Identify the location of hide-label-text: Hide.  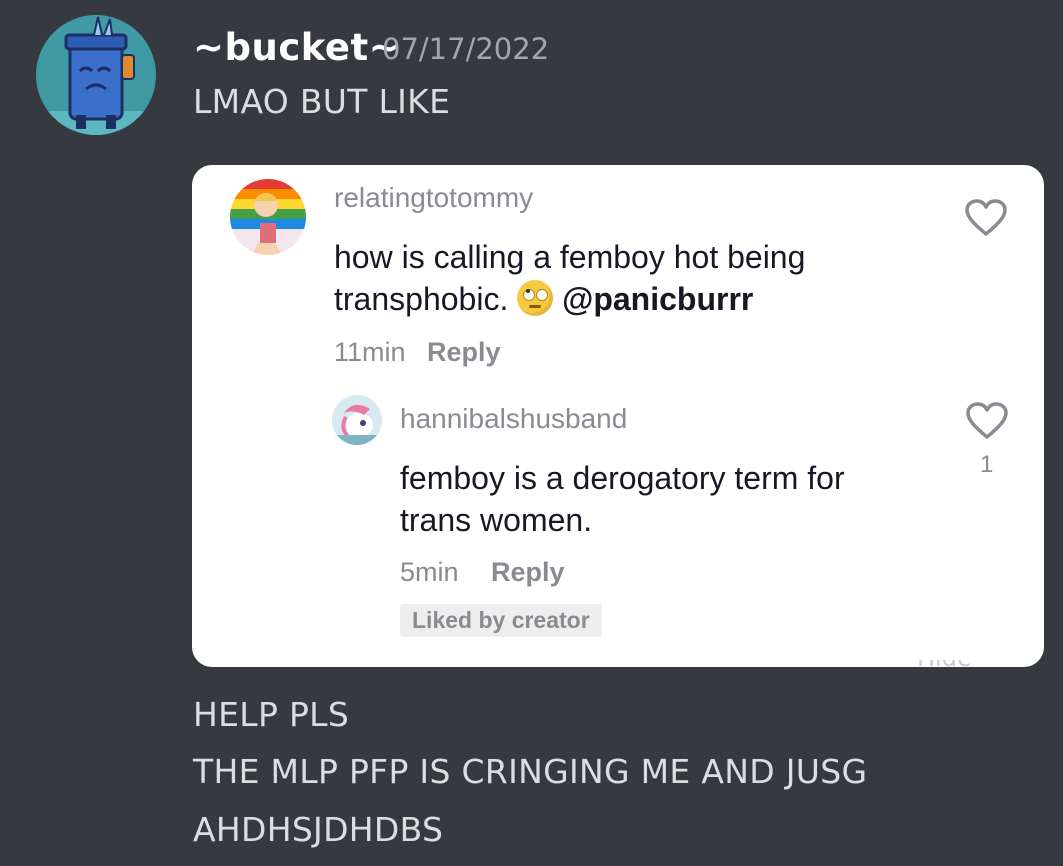
(944, 665).